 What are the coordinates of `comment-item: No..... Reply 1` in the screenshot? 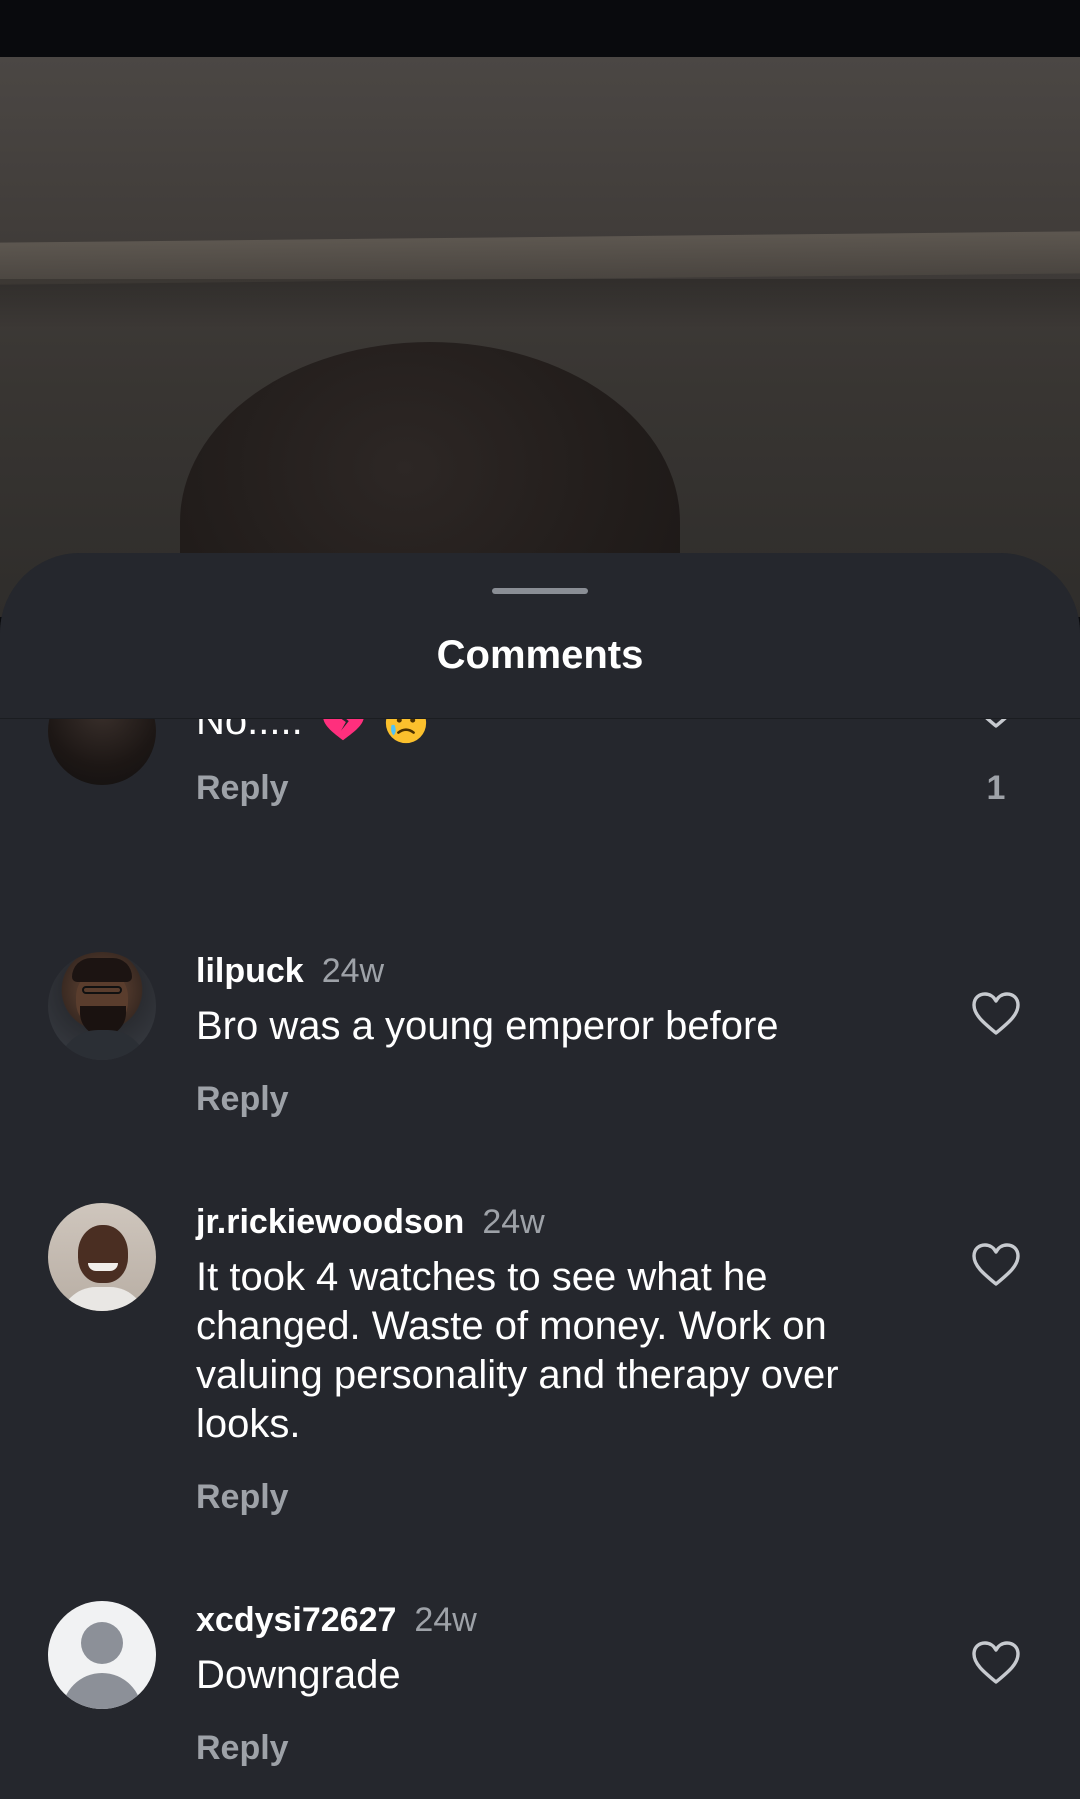 It's located at (540, 779).